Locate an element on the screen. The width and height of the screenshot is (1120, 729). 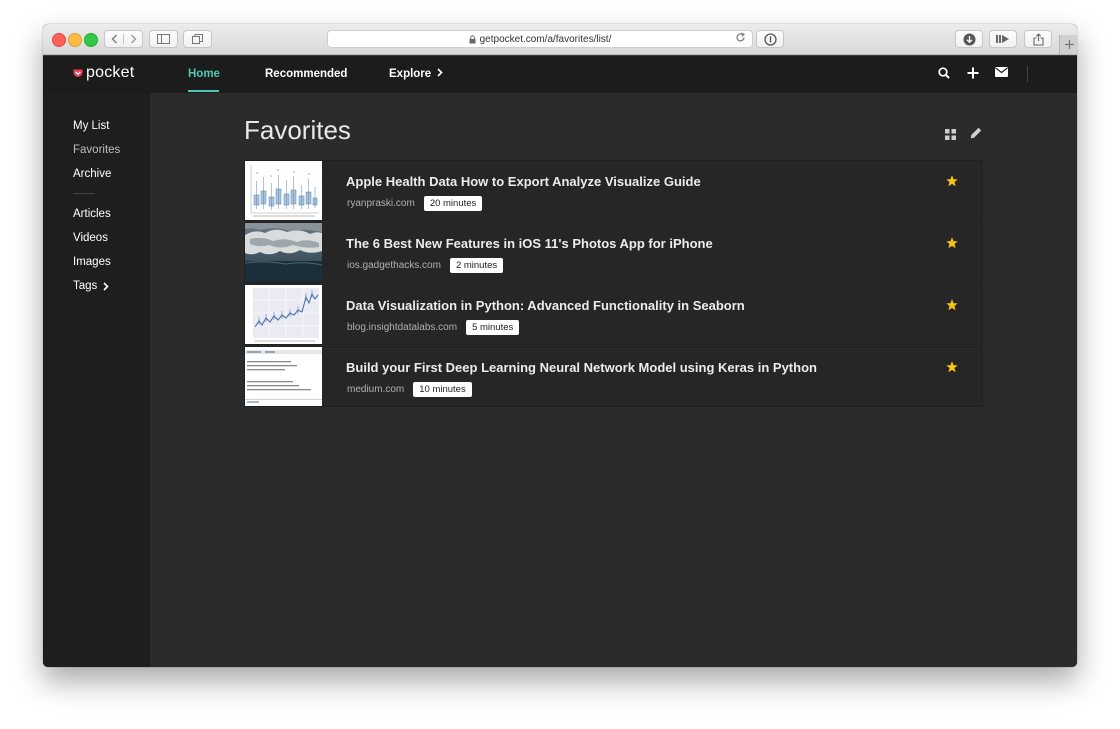
search-icon is located at coordinates (944, 73).